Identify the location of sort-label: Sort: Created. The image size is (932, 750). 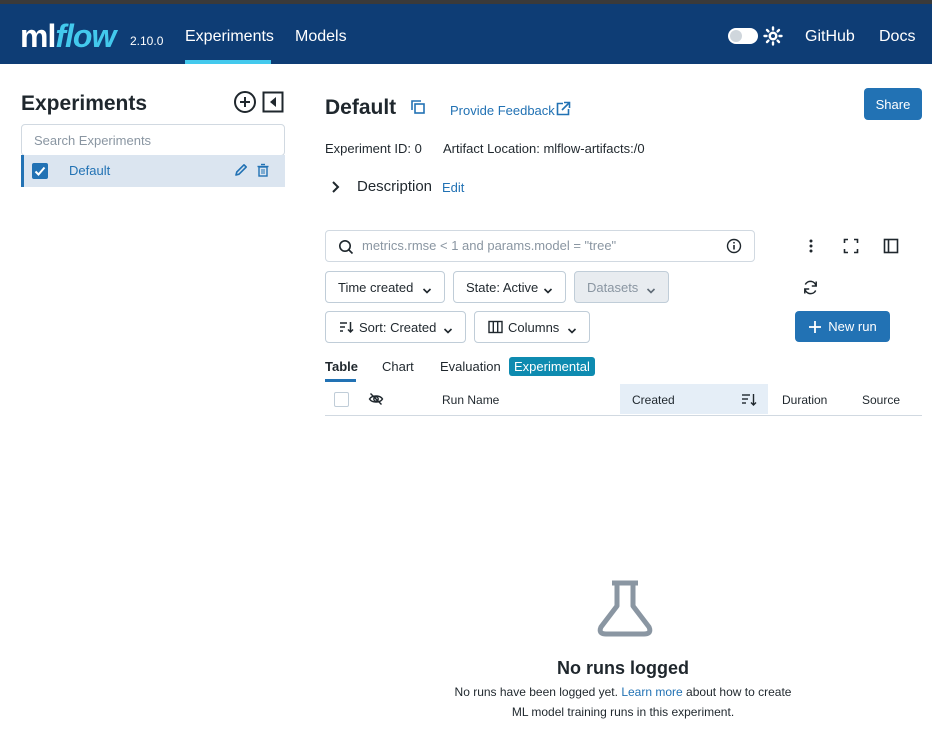
(398, 327).